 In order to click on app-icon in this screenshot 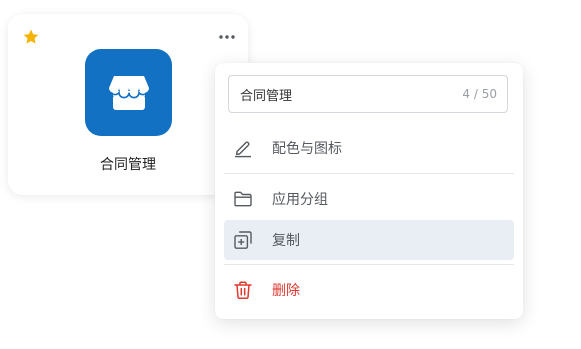, I will do `click(128, 92)`.